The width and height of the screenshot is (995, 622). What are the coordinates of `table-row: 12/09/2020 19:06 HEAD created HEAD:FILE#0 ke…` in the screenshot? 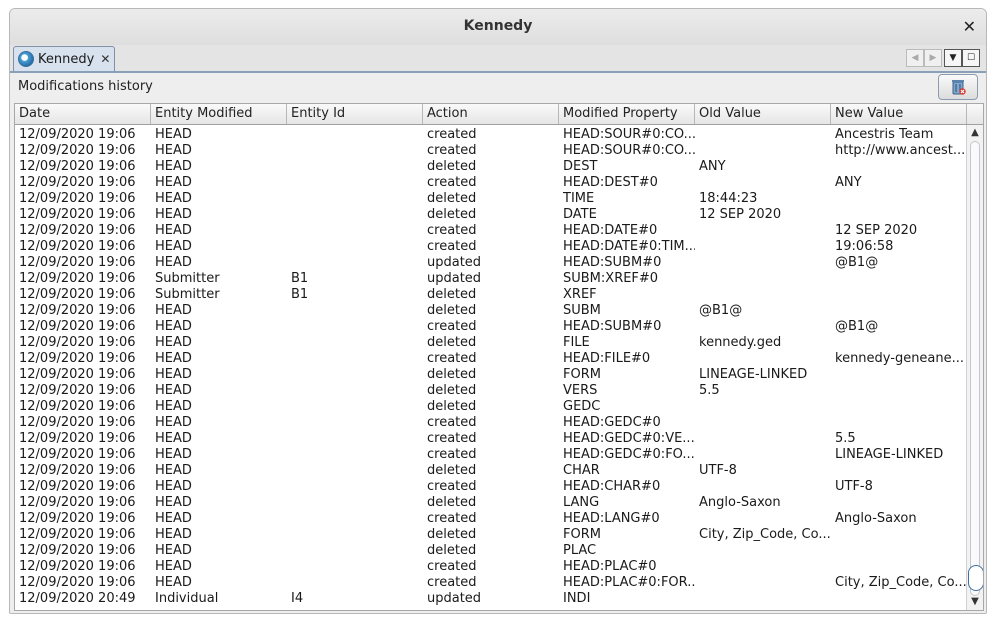 It's located at (491, 359).